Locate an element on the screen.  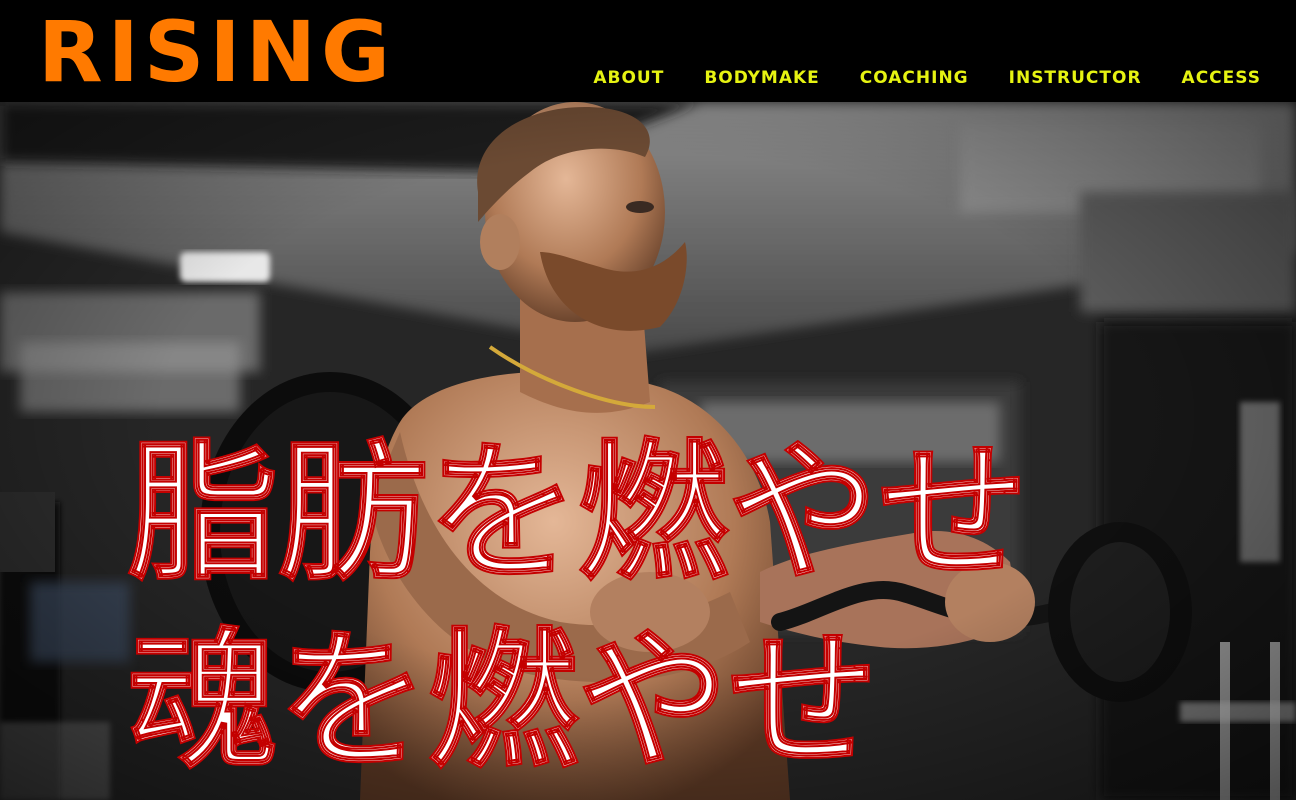
site-logo: RISING is located at coordinates (216, 52).